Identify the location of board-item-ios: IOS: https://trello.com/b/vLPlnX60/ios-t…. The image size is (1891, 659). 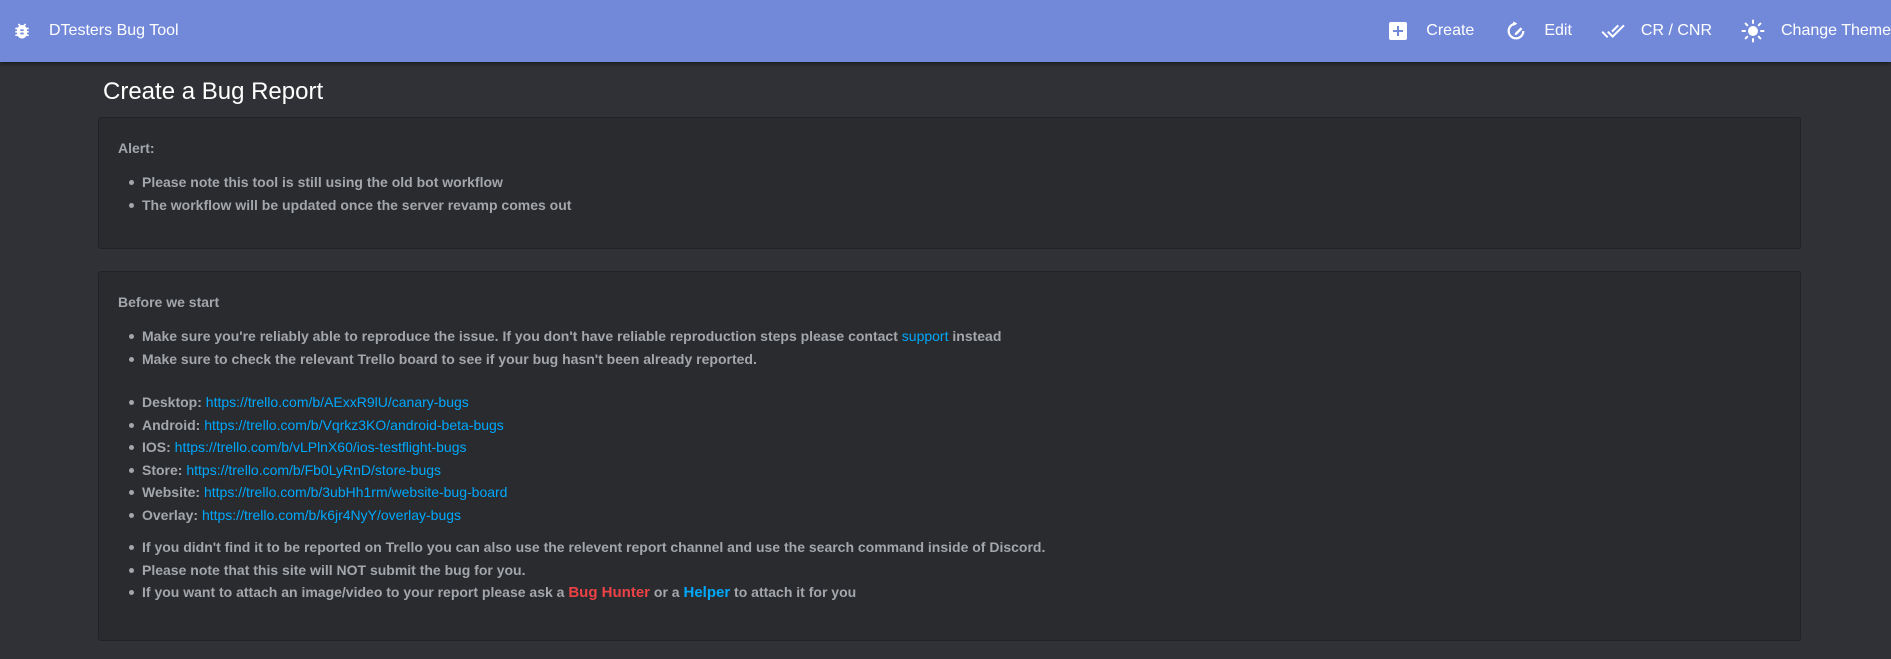
(315, 447).